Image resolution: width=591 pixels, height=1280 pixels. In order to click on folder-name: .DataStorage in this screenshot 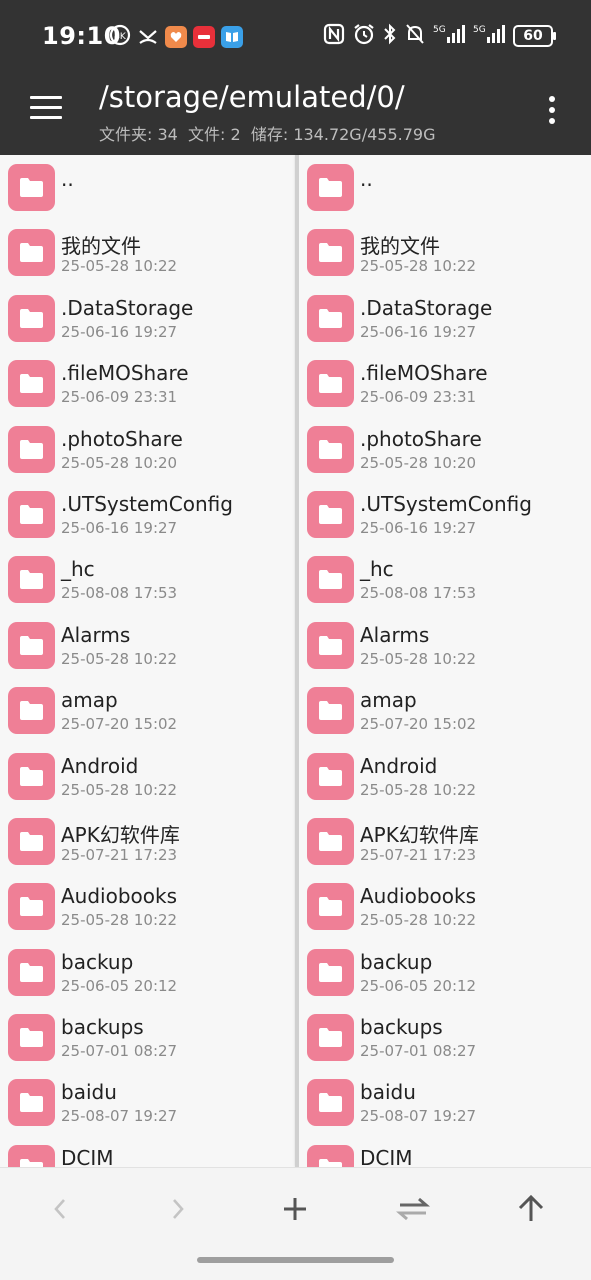, I will do `click(426, 307)`.